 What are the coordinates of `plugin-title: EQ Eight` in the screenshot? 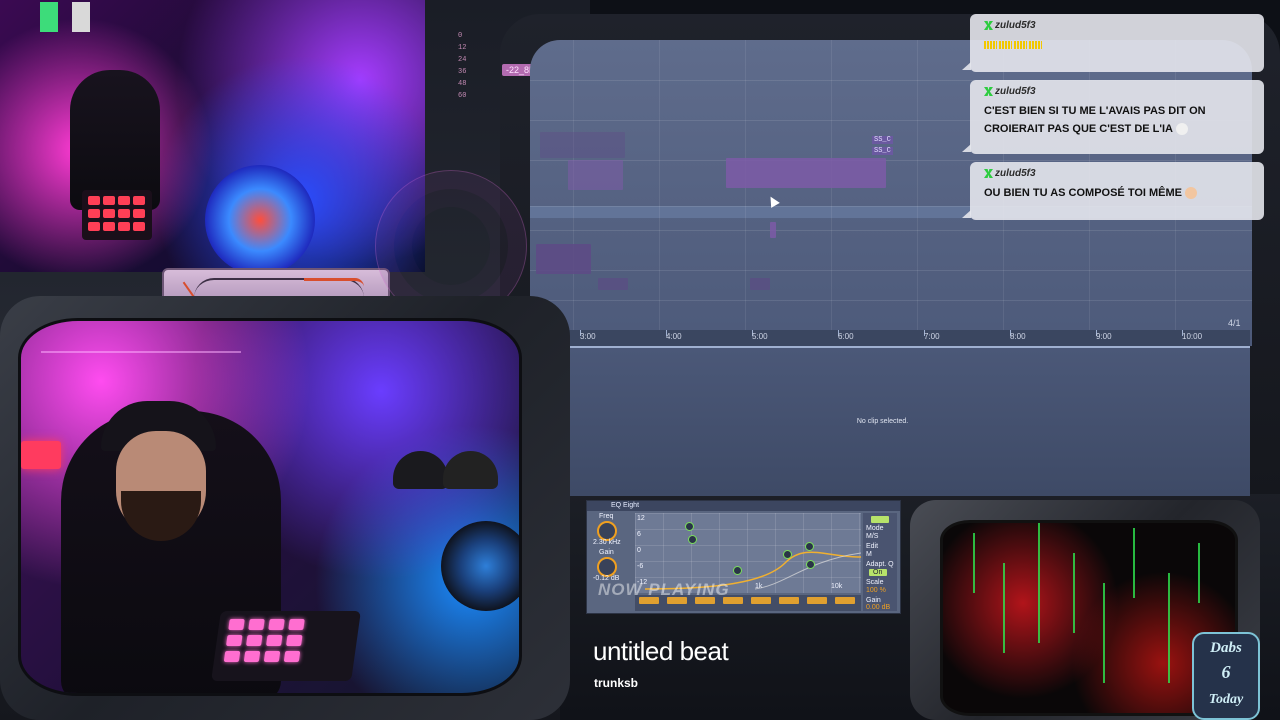 It's located at (625, 505).